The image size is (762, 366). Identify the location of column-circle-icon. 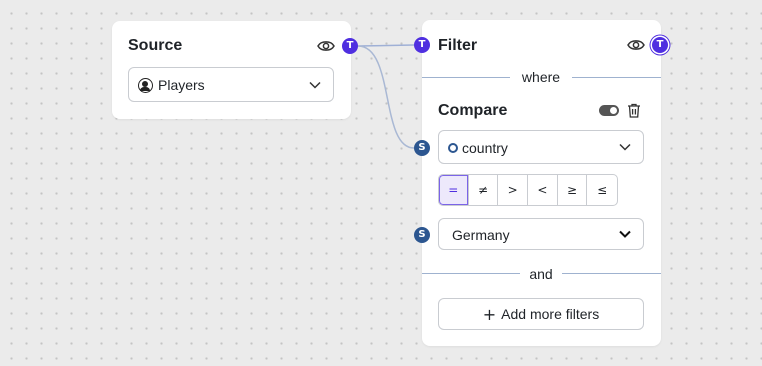
(453, 148).